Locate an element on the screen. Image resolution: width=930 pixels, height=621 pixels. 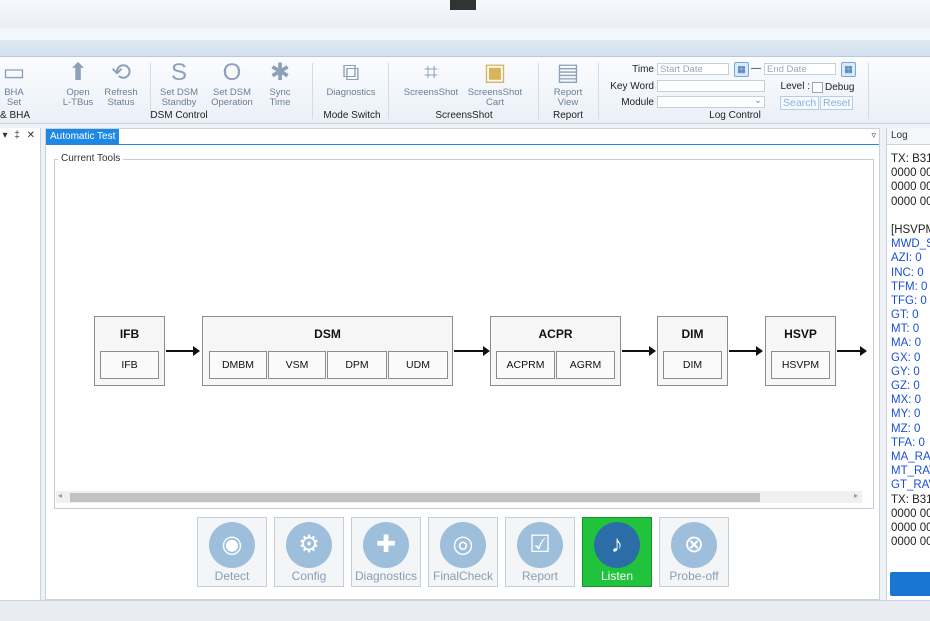
reset-button: Reset is located at coordinates (837, 103).